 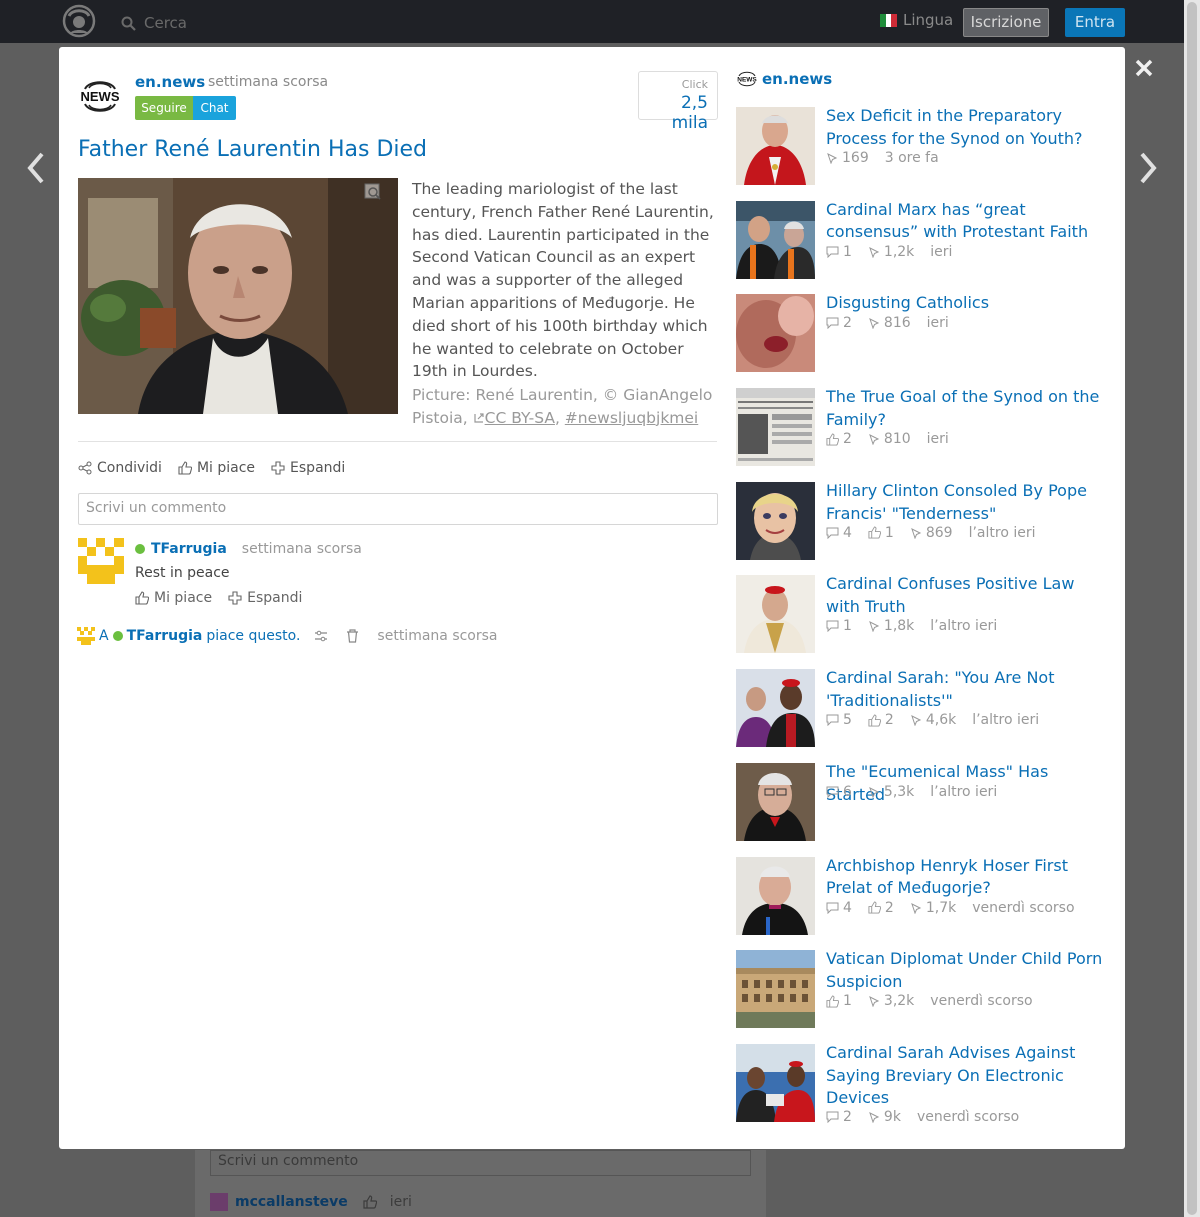 I want to click on comment-icon, so click(x=832, y=252).